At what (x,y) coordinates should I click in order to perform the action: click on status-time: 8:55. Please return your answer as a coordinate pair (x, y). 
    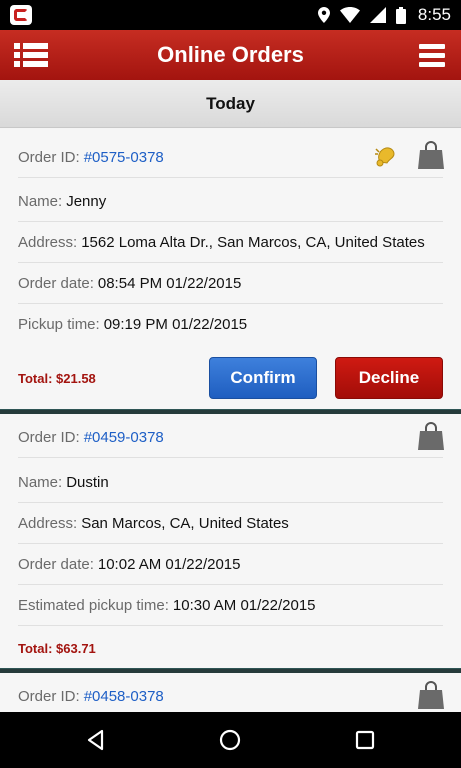
    Looking at the image, I should click on (434, 14).